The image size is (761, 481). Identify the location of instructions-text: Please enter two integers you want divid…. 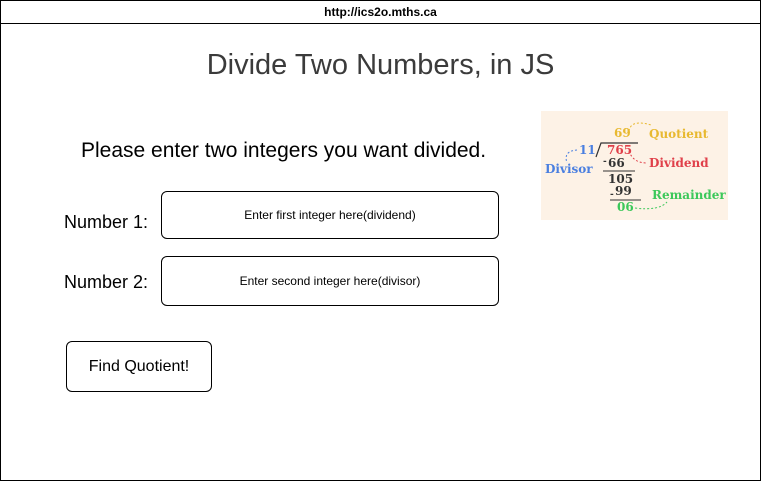
(284, 150).